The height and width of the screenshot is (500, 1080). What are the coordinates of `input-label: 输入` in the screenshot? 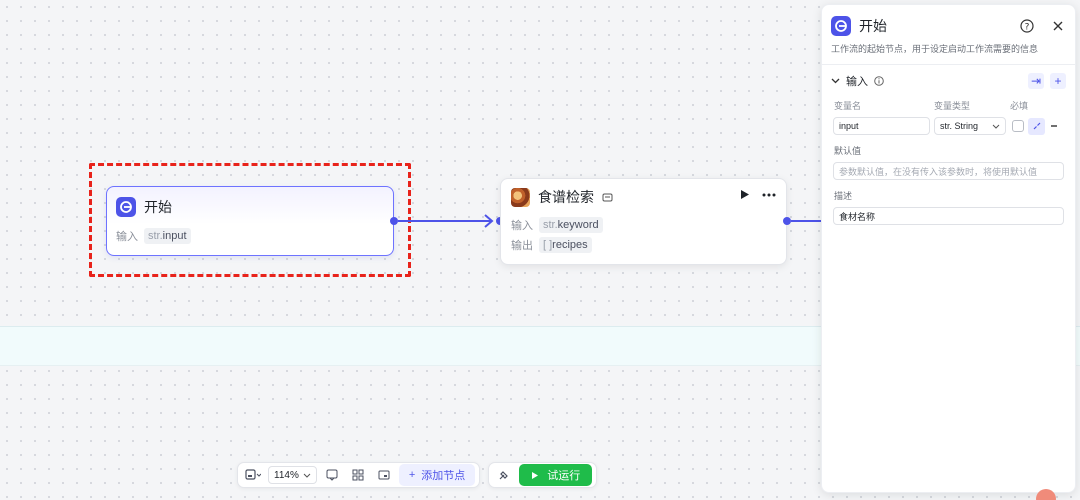 It's located at (127, 237).